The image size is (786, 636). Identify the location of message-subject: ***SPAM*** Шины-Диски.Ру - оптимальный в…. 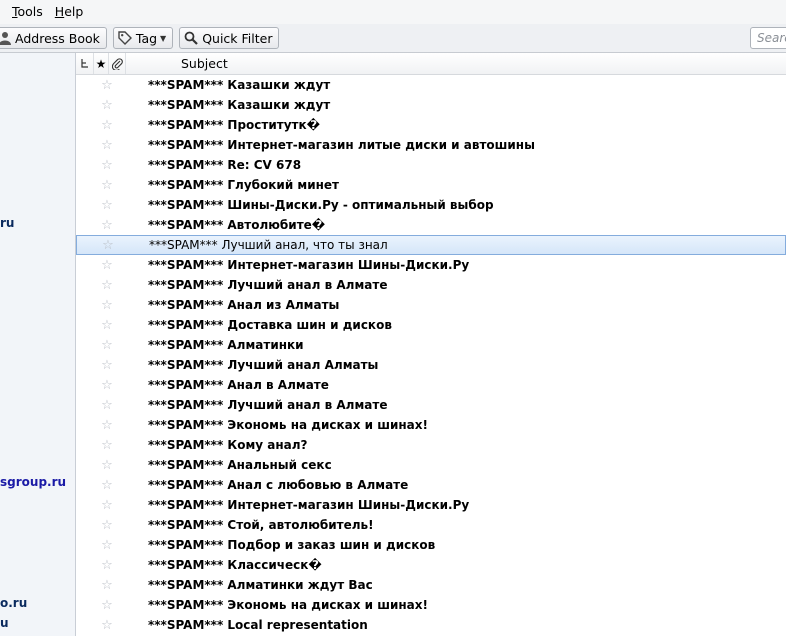
(321, 205).